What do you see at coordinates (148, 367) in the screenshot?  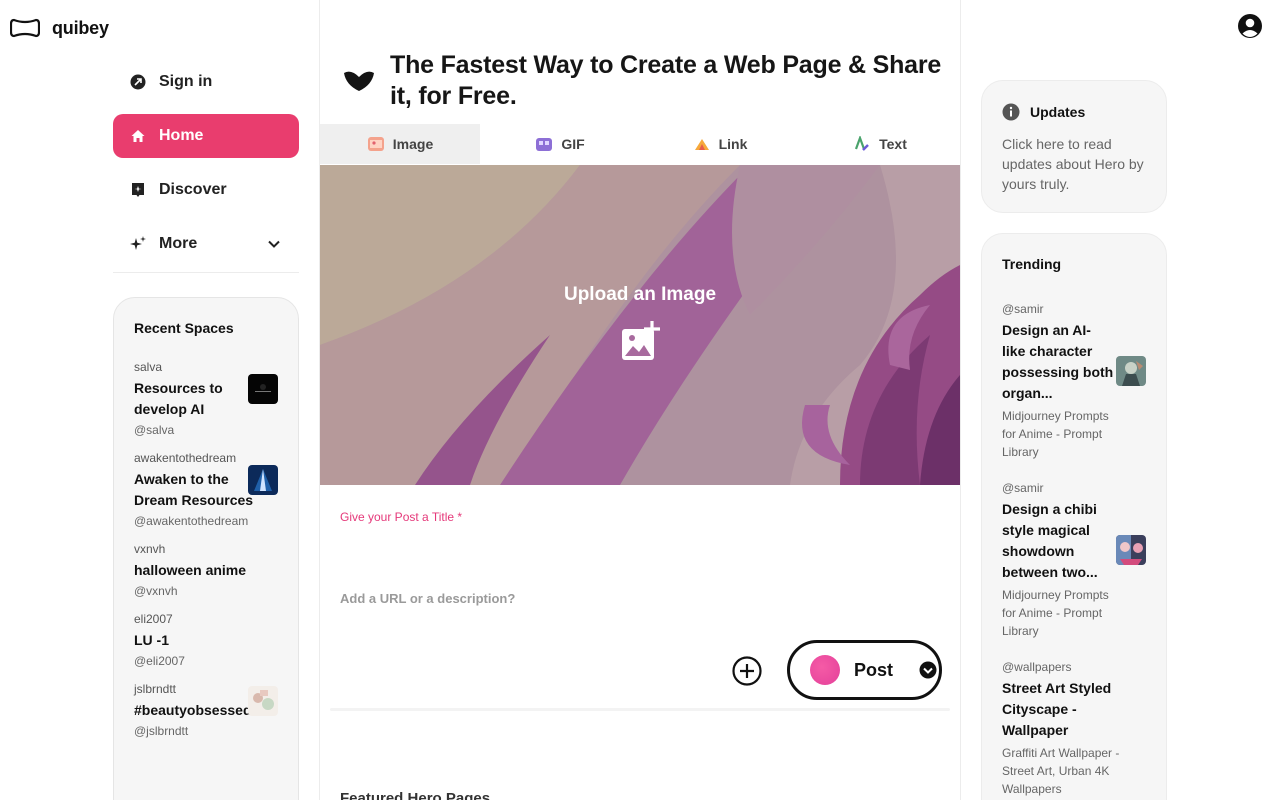 I see `space-user: salva` at bounding box center [148, 367].